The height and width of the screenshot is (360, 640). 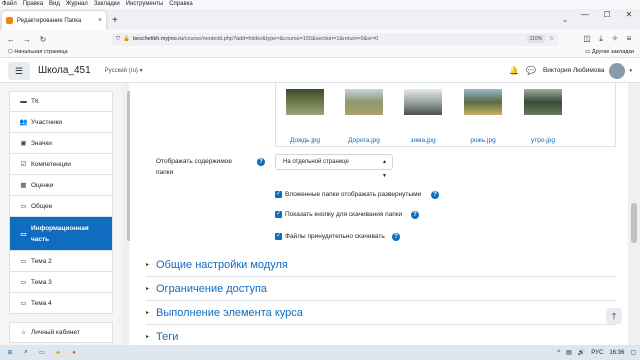 What do you see at coordinates (23, 101) in the screenshot?
I see `folder-icon: ▬` at bounding box center [23, 101].